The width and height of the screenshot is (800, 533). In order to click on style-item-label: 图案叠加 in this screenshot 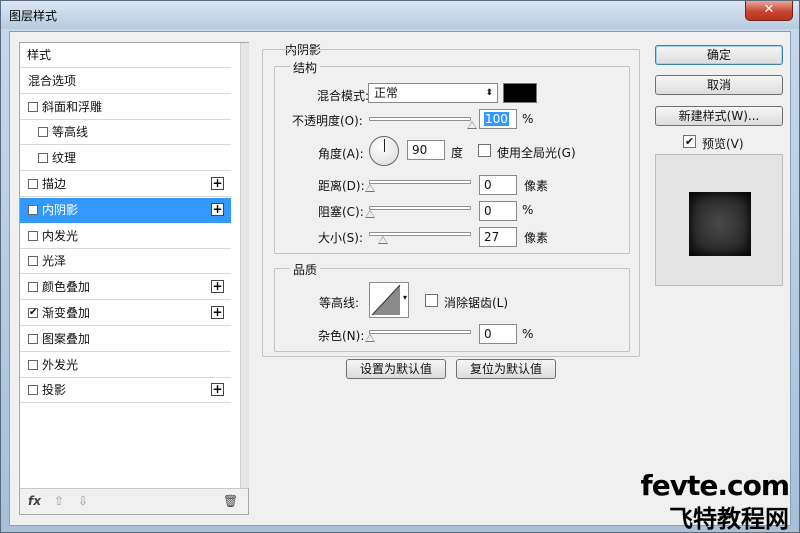, I will do `click(66, 338)`.